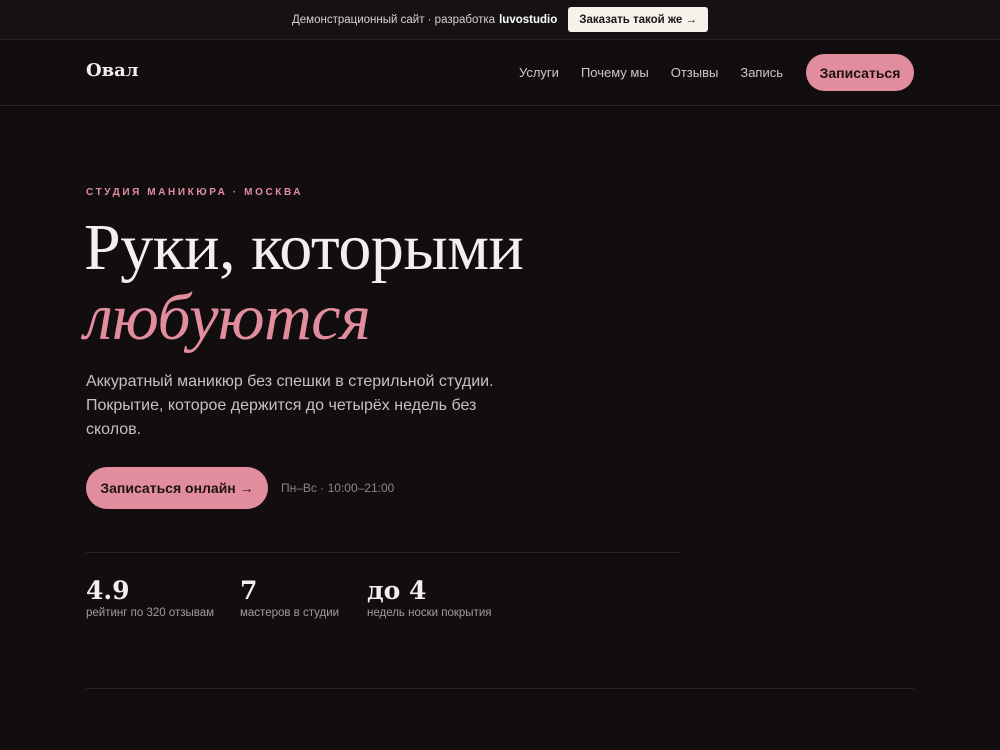  I want to click on nav-book-button: Записаться, so click(860, 72).